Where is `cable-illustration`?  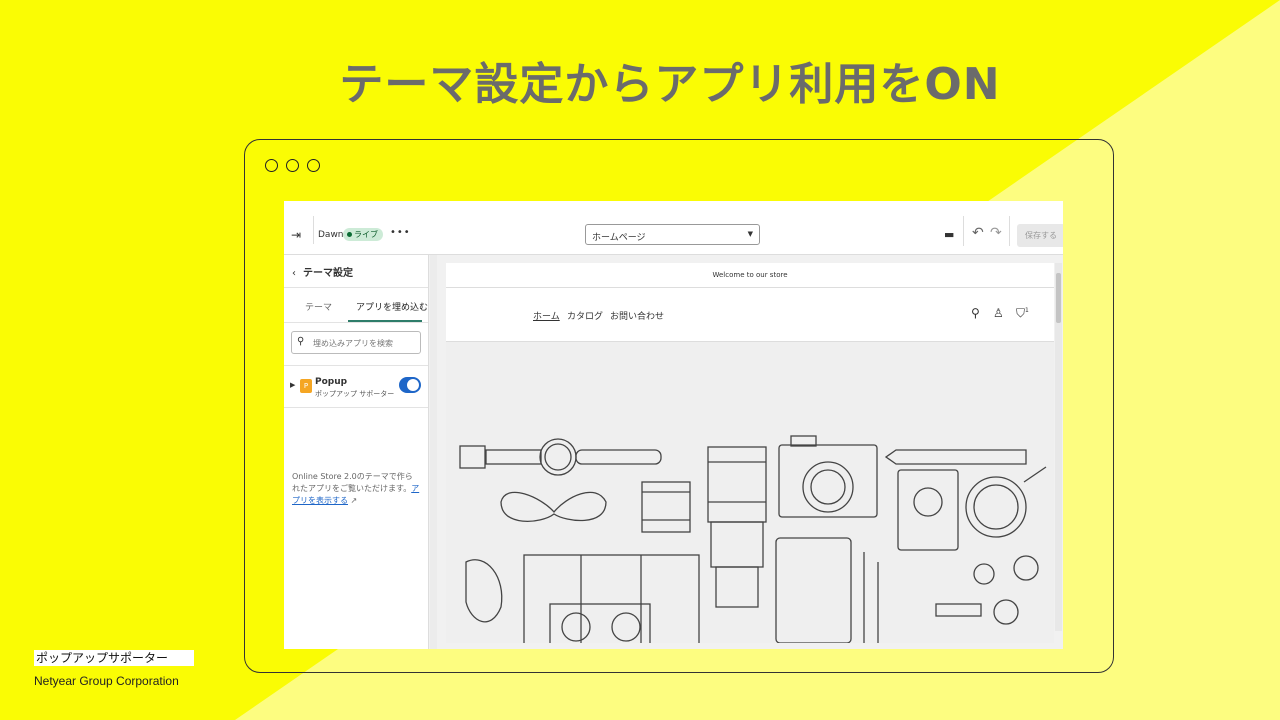 cable-illustration is located at coordinates (553, 506).